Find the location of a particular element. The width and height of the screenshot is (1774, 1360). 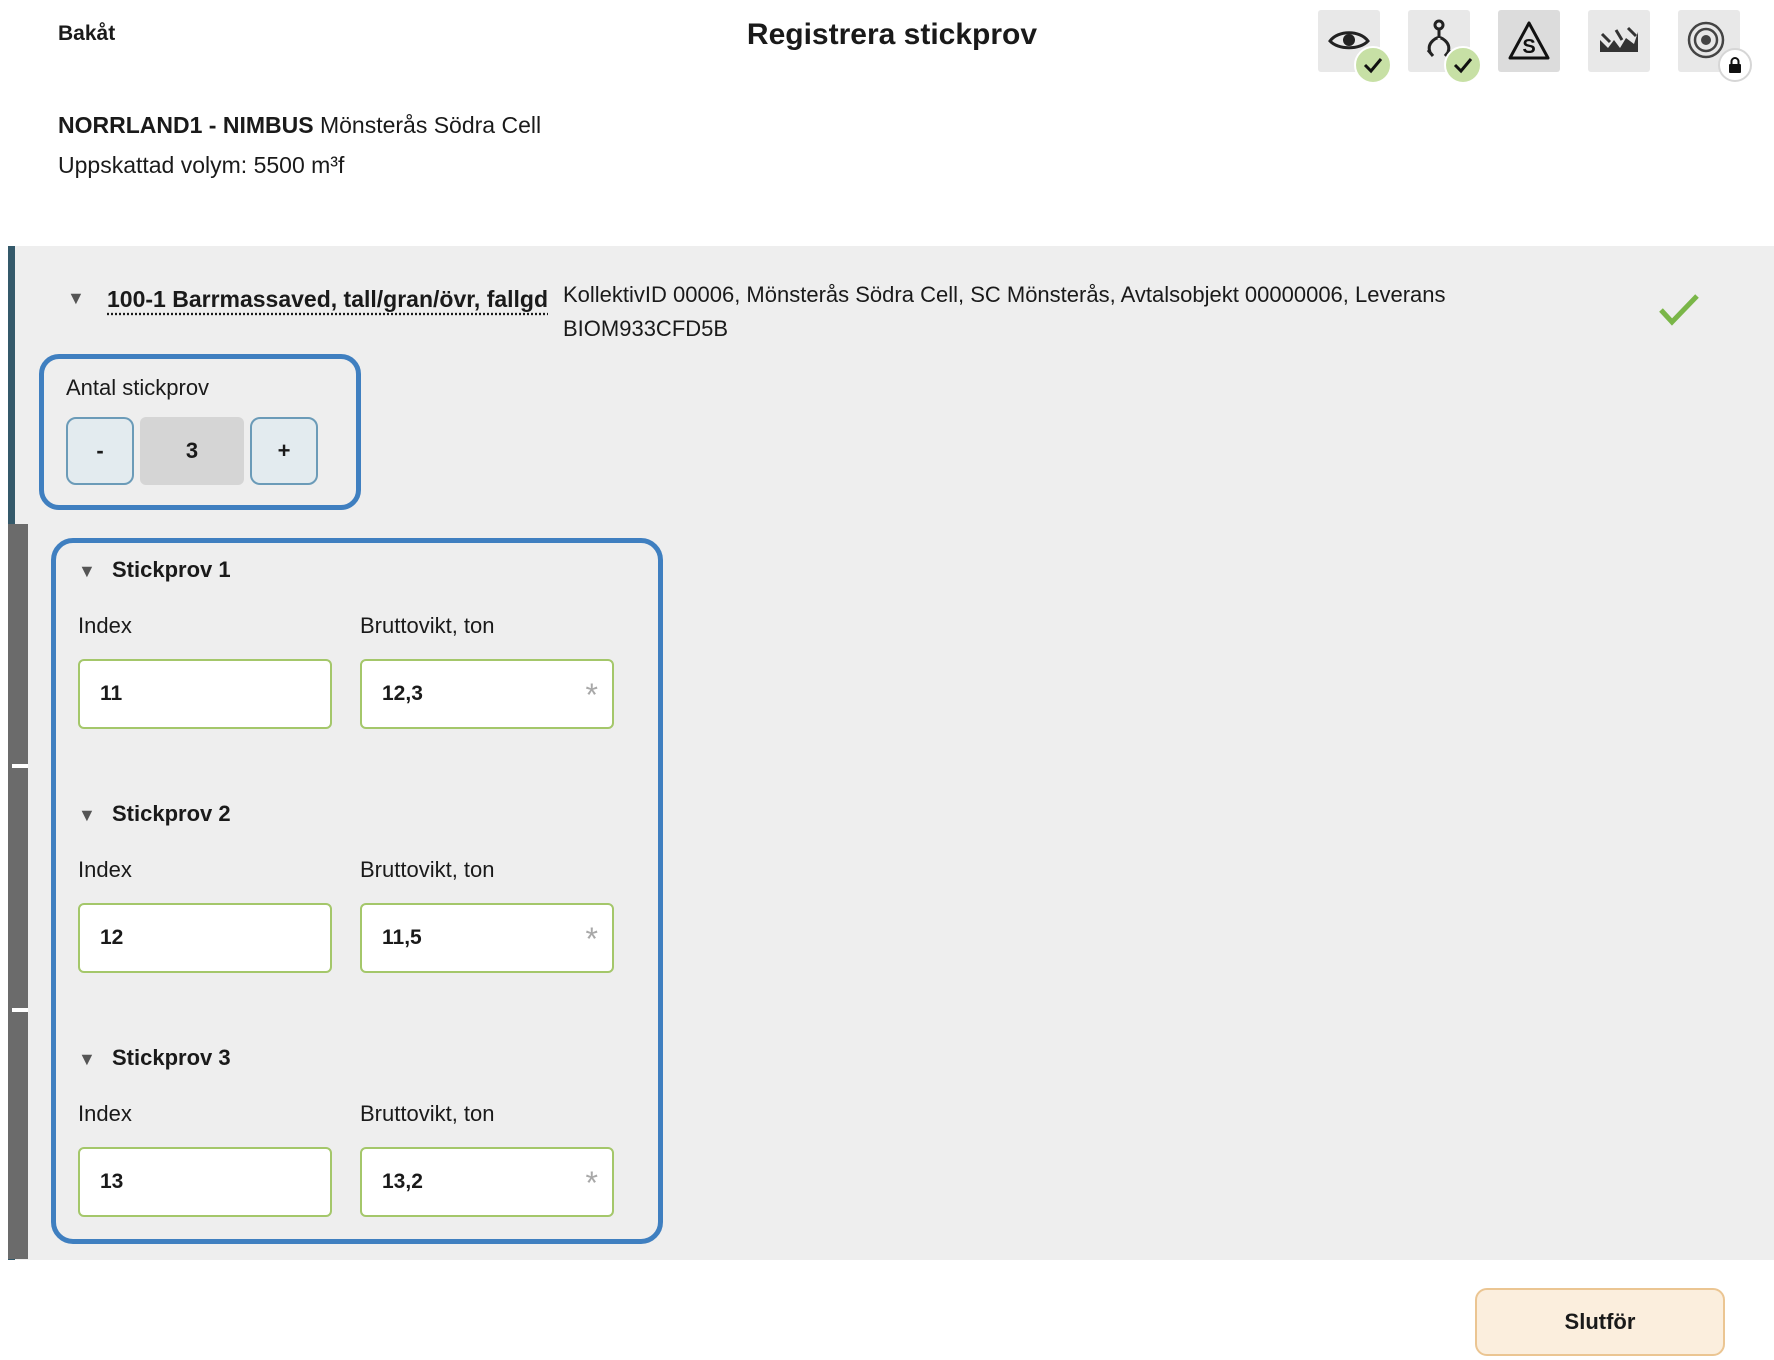

order-title: NORRLAND1 - NIMBUS Mönsterås Södra Cell is located at coordinates (299, 125).